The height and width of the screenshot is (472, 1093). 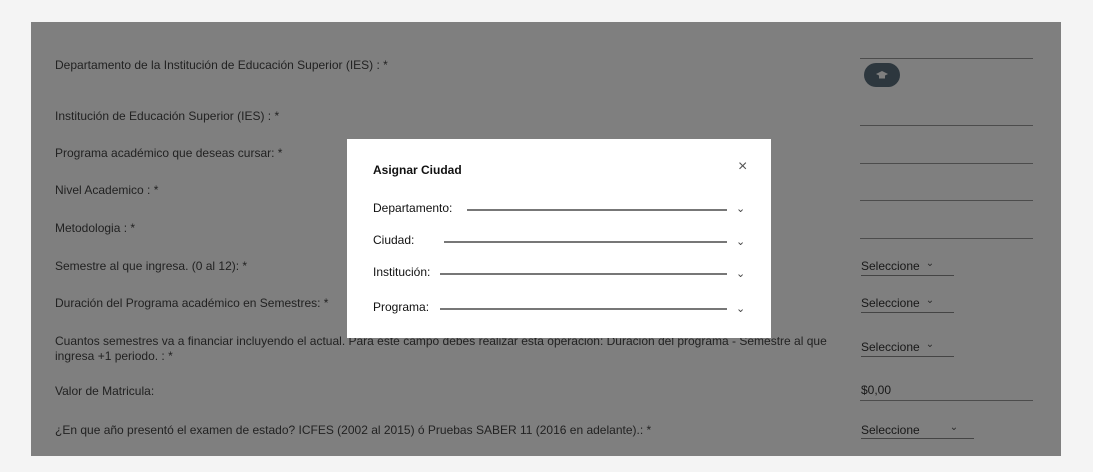 What do you see at coordinates (402, 272) in the screenshot?
I see `modal-institucion-label: Institución:` at bounding box center [402, 272].